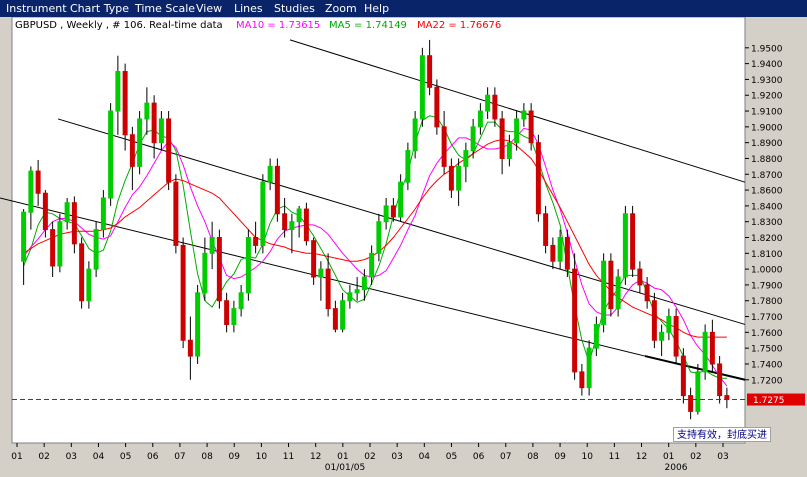 The height and width of the screenshot is (477, 807). I want to click on menu-lines: Lines, so click(248, 8).